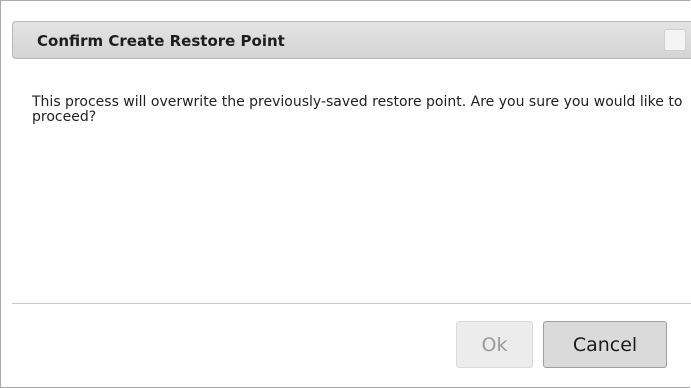  I want to click on ok-button: Ok, so click(494, 344).